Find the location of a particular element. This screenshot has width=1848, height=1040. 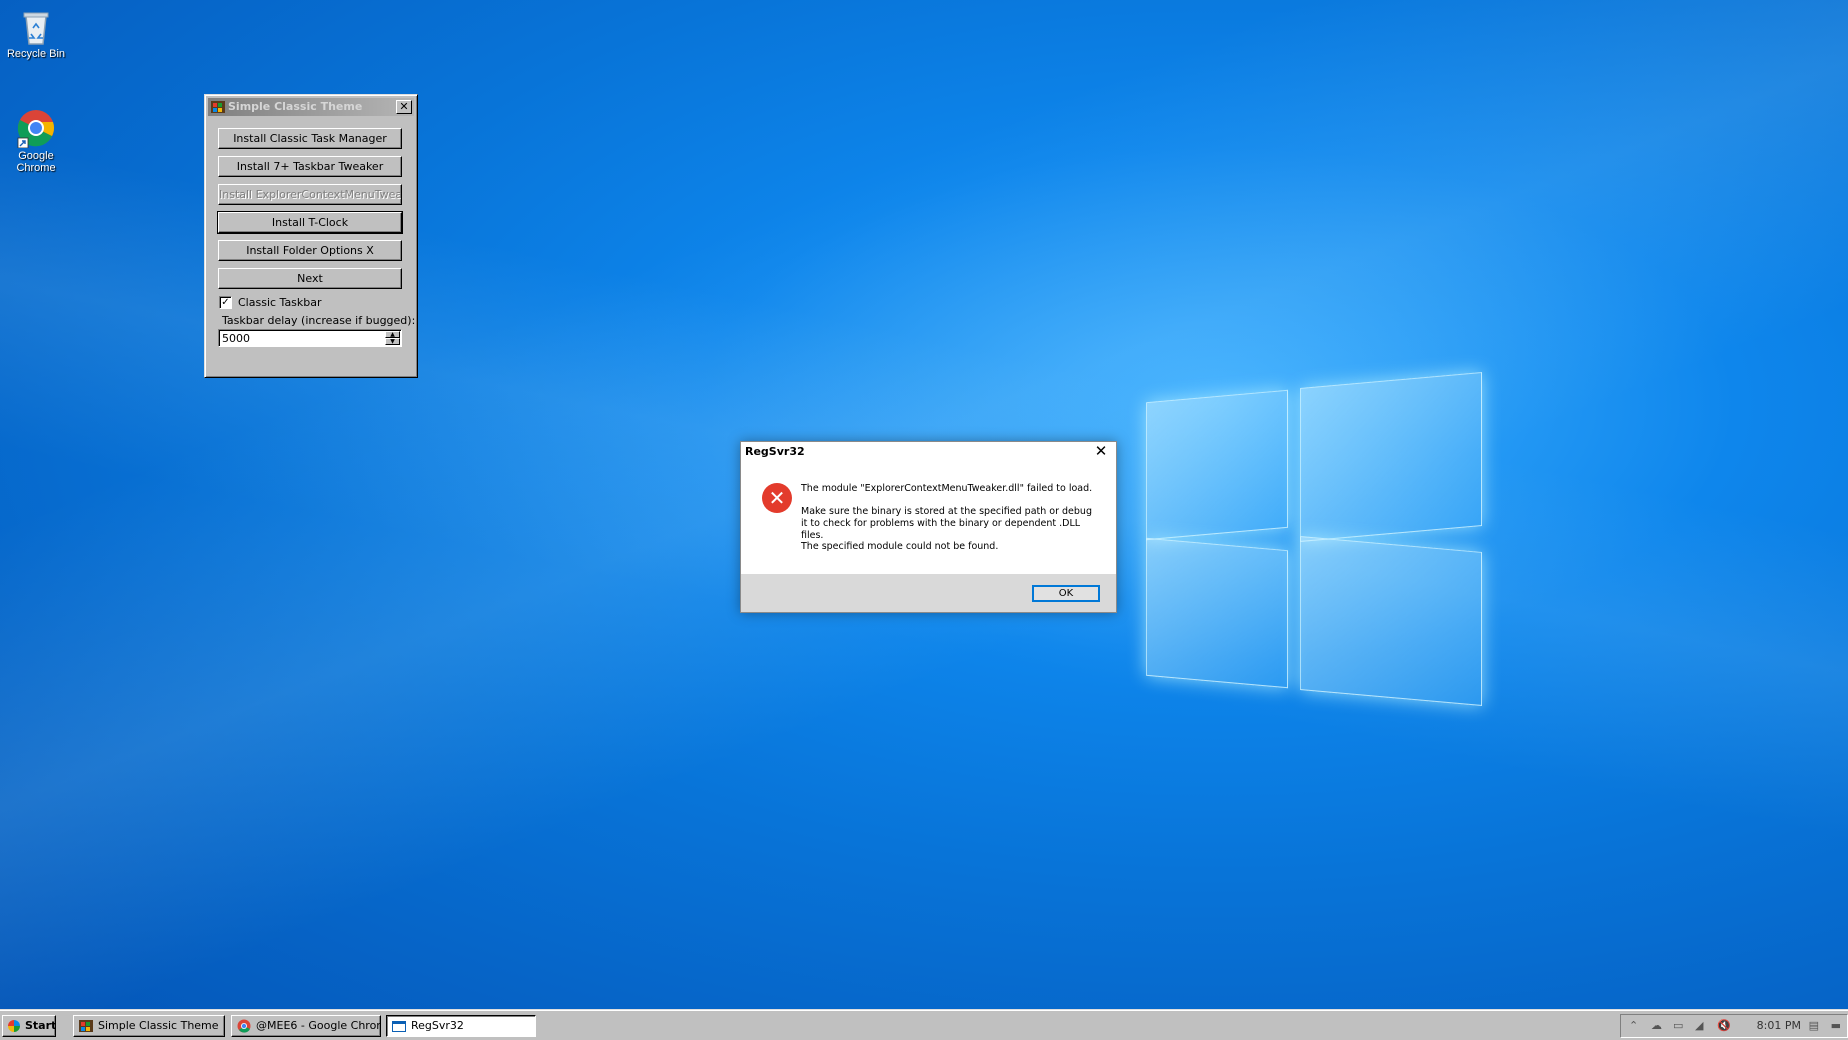

install-folder-options-x-button: Install Folder Options X is located at coordinates (310, 250).